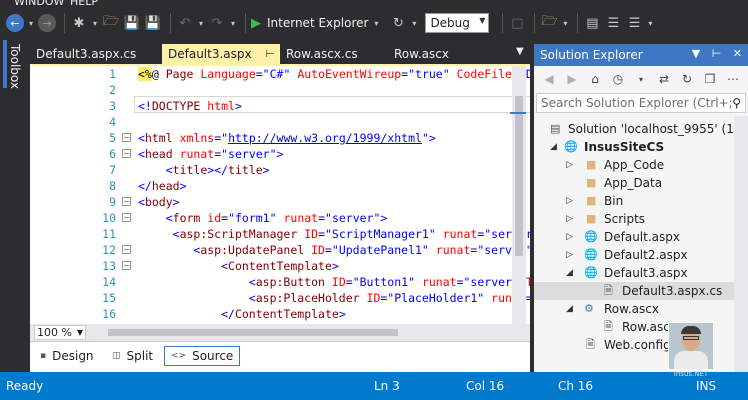 This screenshot has width=748, height=400. Describe the element at coordinates (95, 23) in the screenshot. I see `new-project-dropdown-icon: ▾` at that location.